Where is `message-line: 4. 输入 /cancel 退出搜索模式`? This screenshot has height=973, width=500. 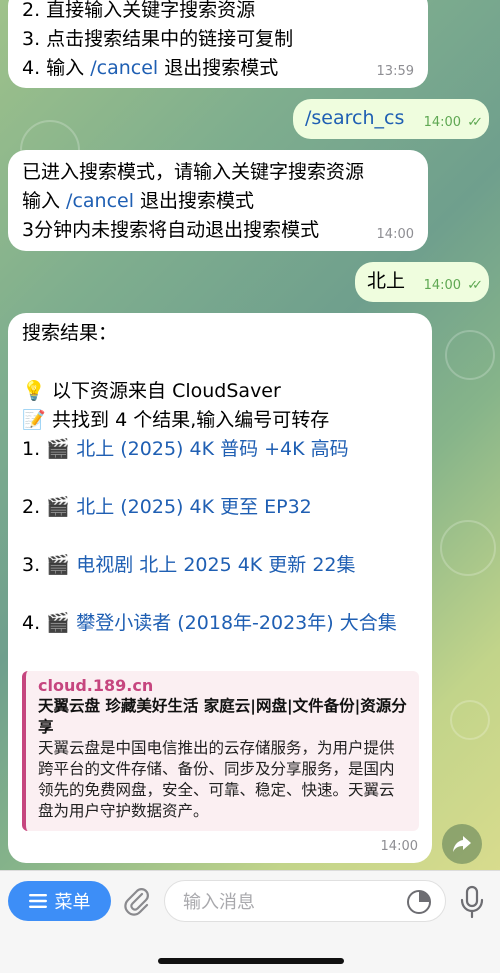
message-line: 4. 输入 /cancel 退出搜索模式 is located at coordinates (150, 68).